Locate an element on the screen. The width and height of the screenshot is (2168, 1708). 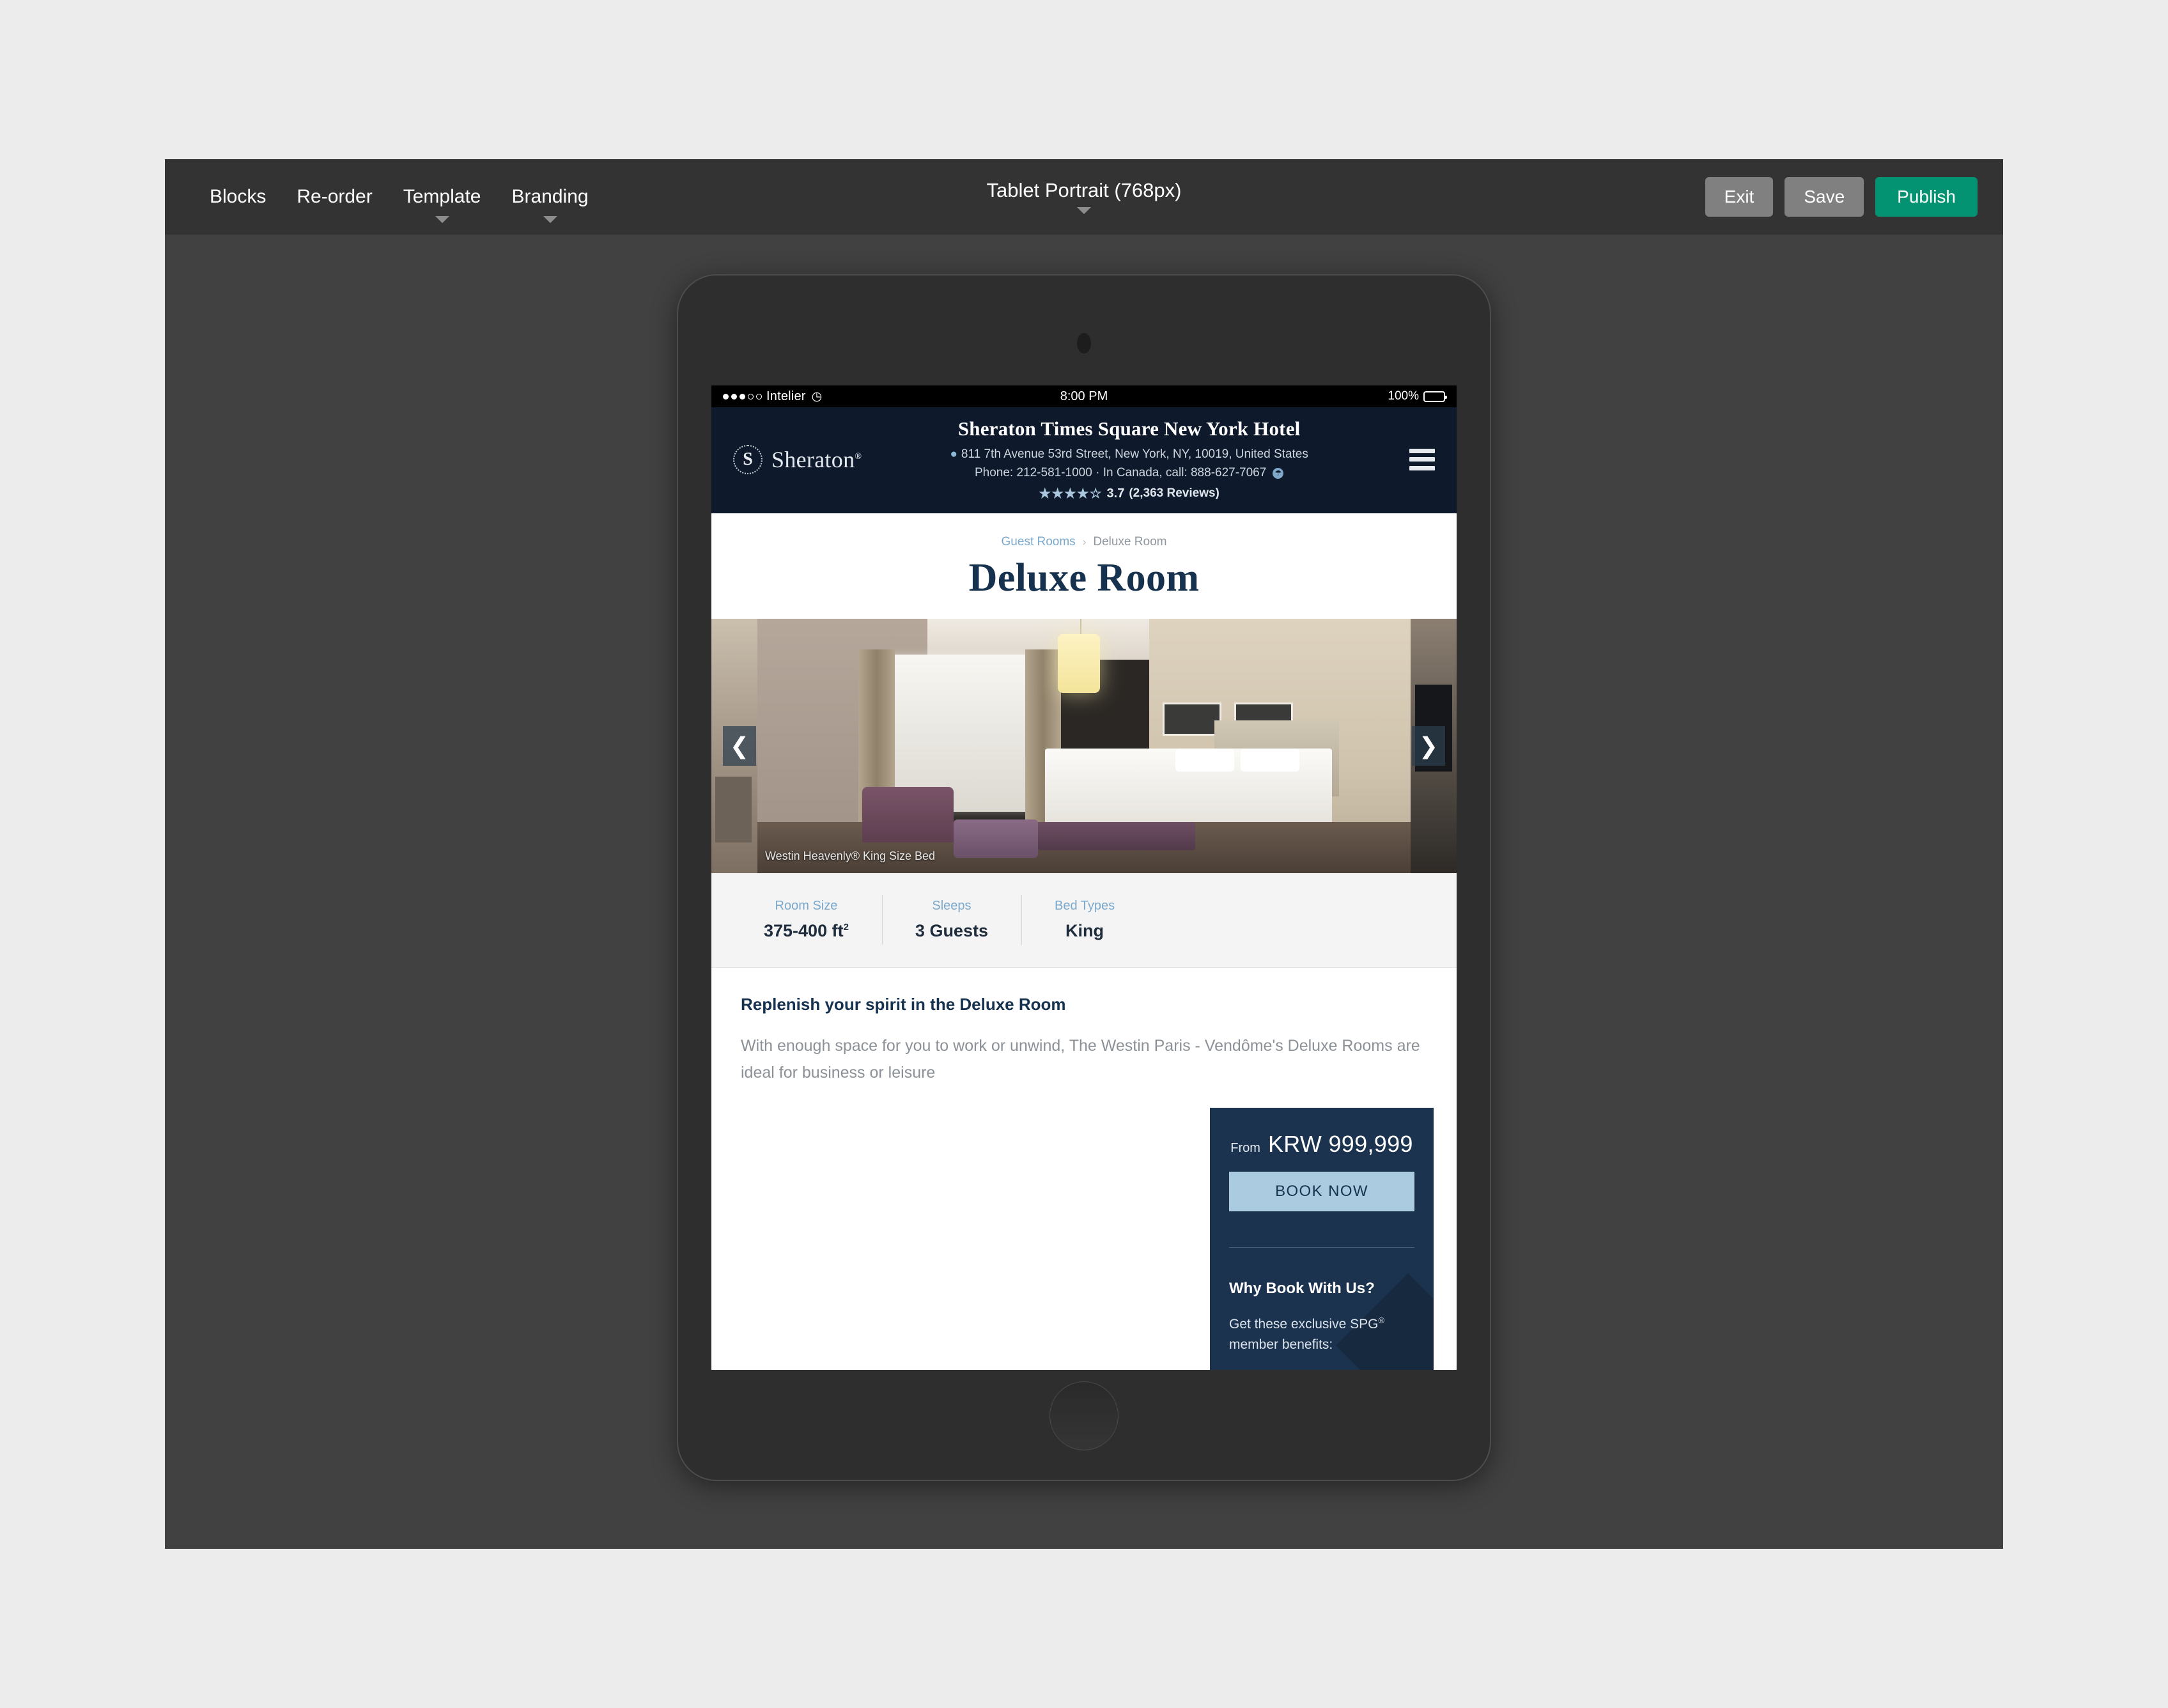
carousel-caption: Westin Heavenly® King Size Bed is located at coordinates (850, 855).